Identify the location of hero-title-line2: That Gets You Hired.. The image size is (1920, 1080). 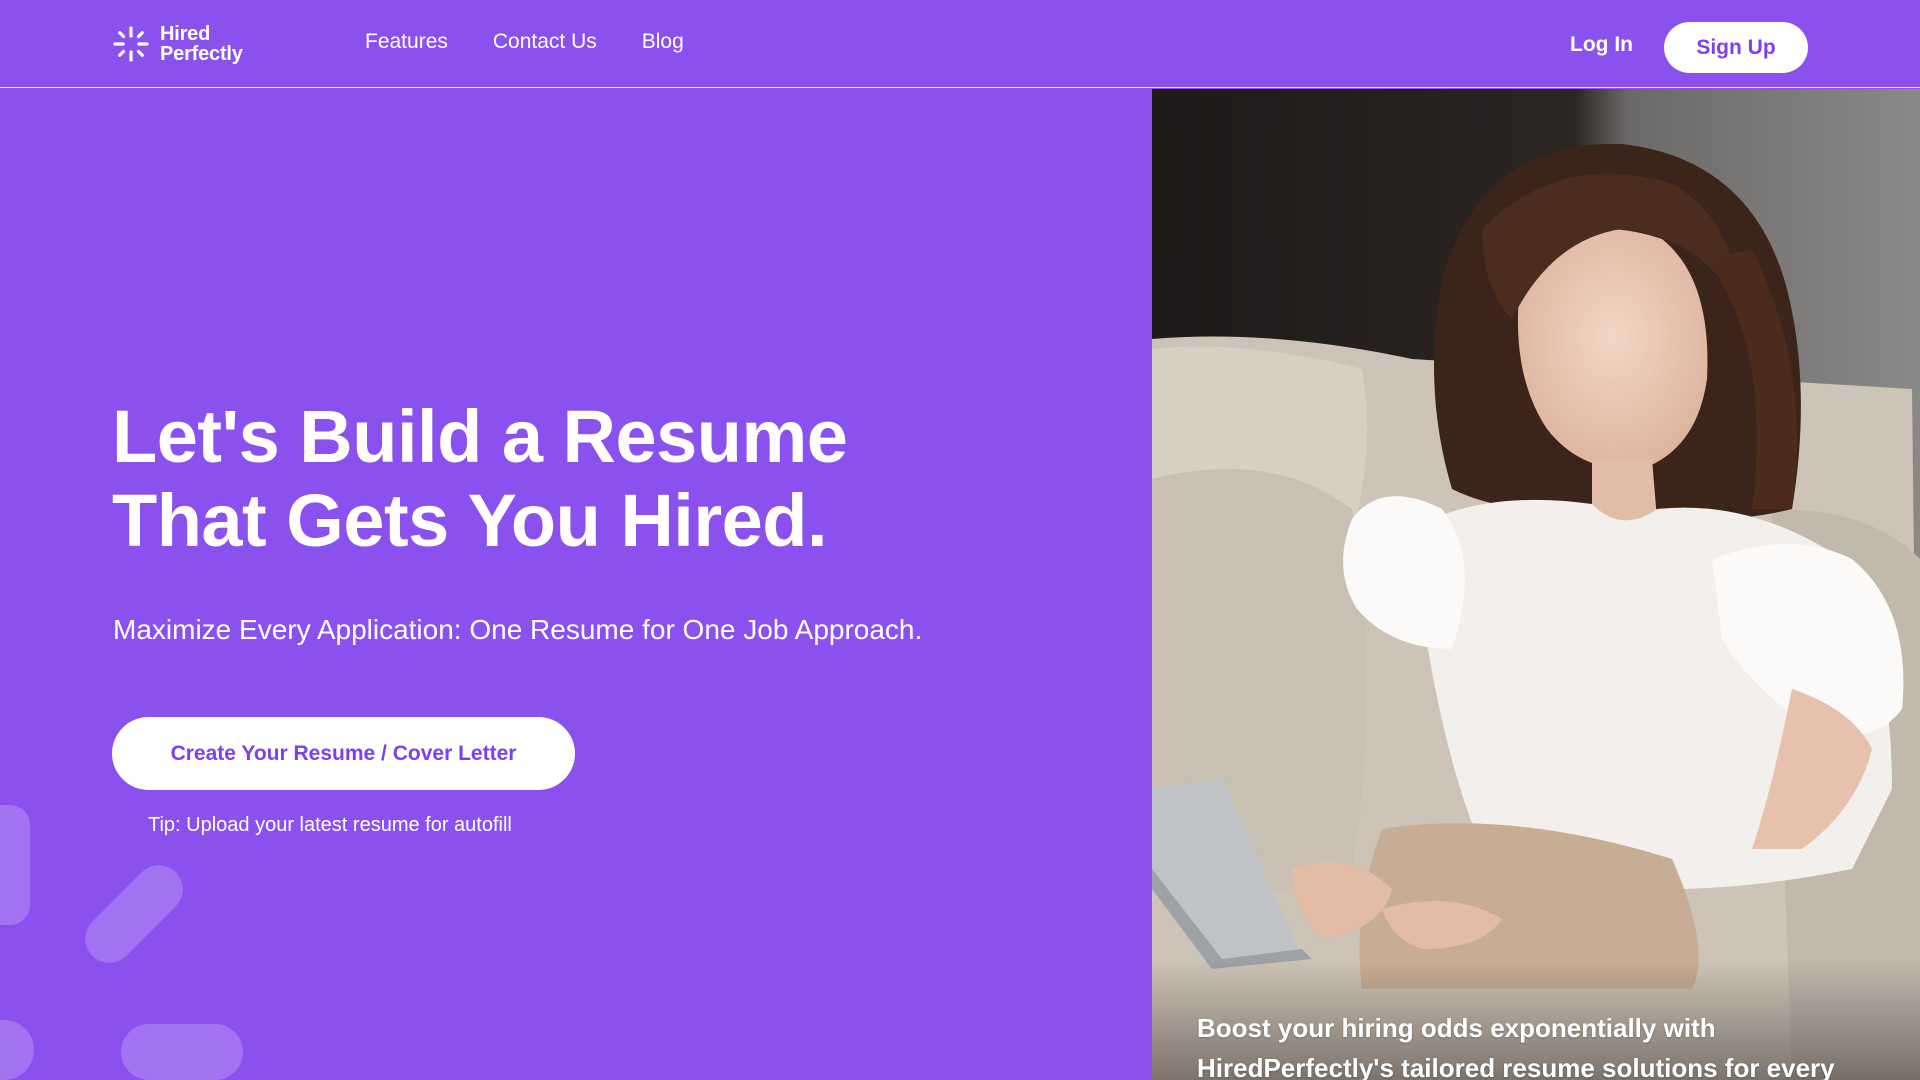
(470, 520).